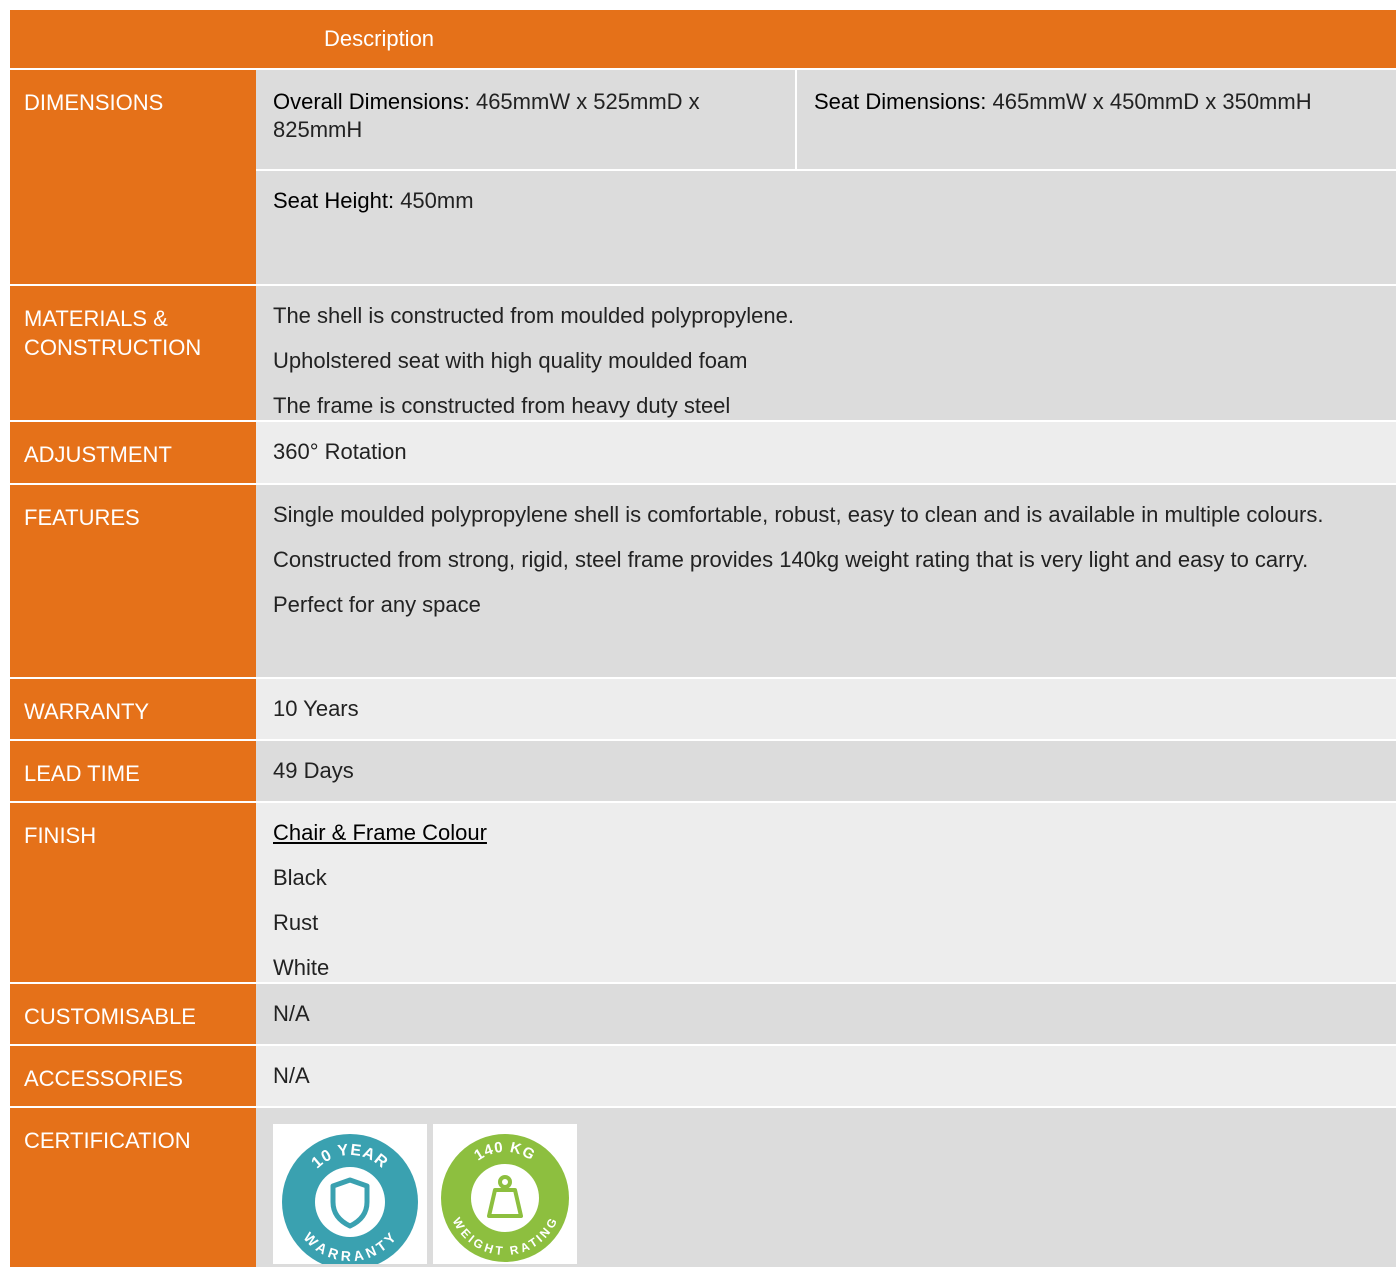 The image size is (1396, 1267). I want to click on row-lead-time: LEAD TIME 49 Days, so click(703, 771).